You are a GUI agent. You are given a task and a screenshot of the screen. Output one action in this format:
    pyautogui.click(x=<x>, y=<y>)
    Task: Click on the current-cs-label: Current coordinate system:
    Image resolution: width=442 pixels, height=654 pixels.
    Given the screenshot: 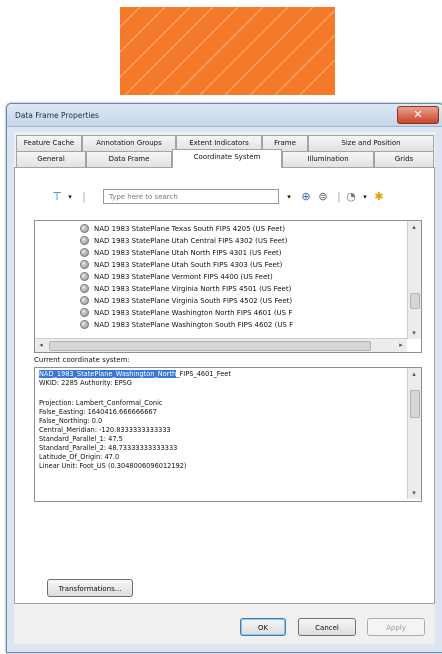 What is the action you would take?
    pyautogui.click(x=82, y=360)
    